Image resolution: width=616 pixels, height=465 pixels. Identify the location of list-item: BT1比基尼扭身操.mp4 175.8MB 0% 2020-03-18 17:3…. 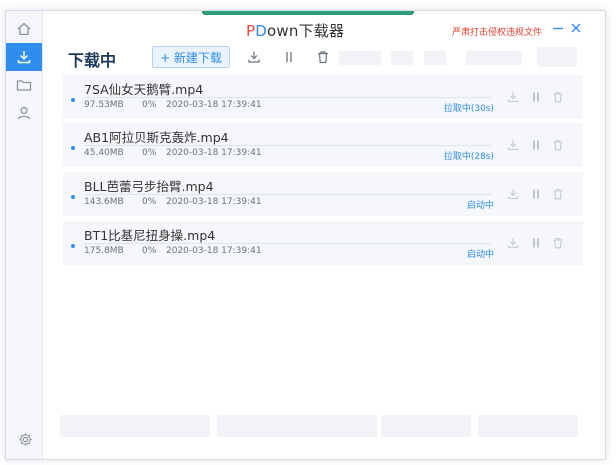
(323, 243).